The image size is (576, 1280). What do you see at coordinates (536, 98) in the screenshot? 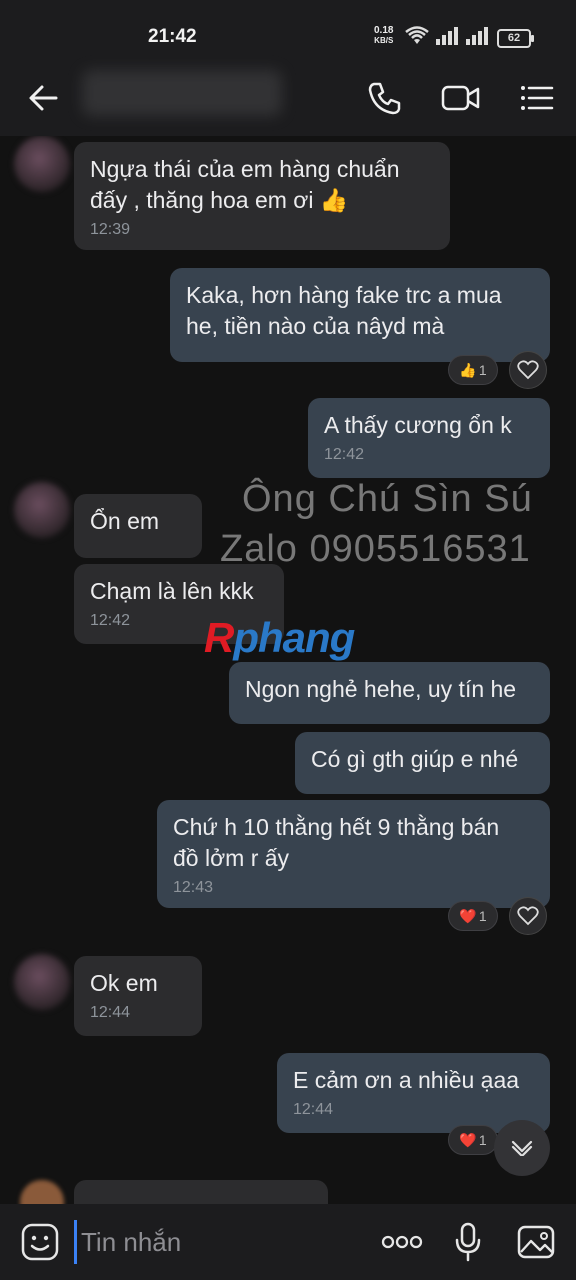
I see `menu-list-icon` at bounding box center [536, 98].